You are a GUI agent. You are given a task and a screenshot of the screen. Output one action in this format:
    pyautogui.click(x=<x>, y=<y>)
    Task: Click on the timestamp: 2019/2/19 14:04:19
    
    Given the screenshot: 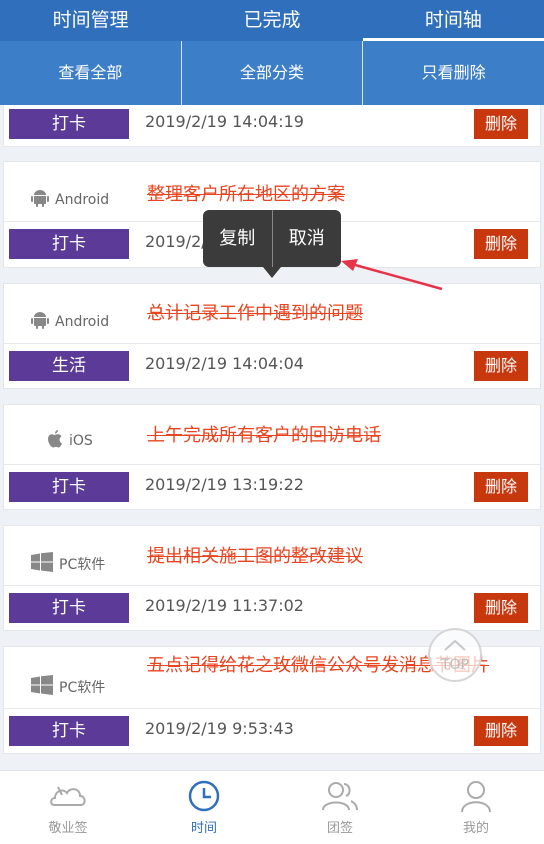 What is the action you would take?
    pyautogui.click(x=224, y=121)
    